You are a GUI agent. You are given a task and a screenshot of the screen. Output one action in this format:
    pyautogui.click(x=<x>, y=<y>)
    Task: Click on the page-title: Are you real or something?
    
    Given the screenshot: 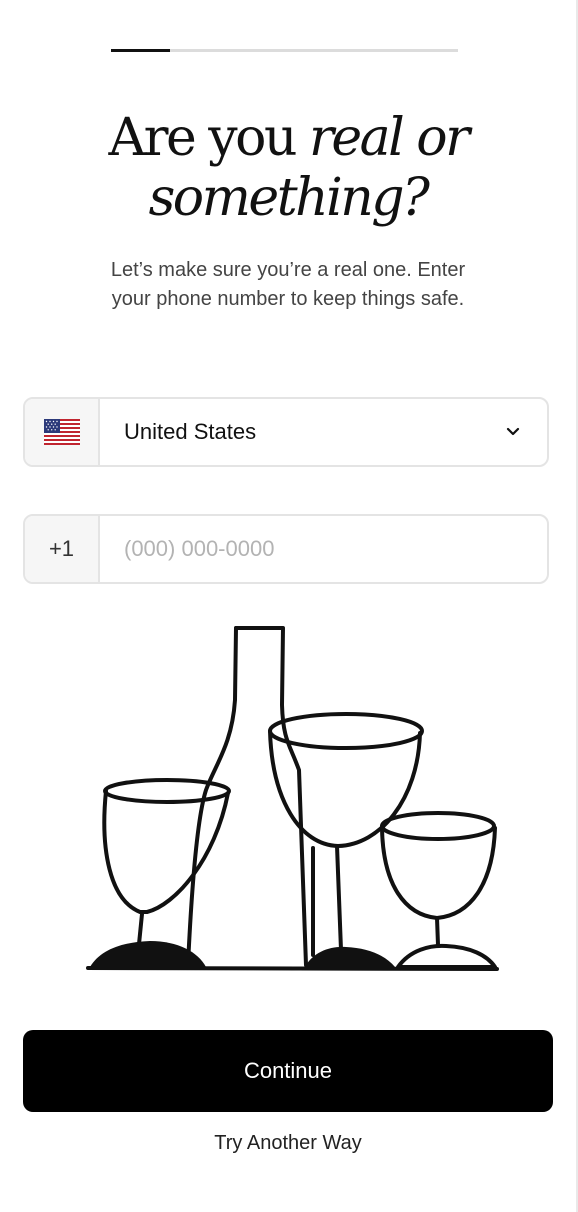 What is the action you would take?
    pyautogui.click(x=288, y=168)
    